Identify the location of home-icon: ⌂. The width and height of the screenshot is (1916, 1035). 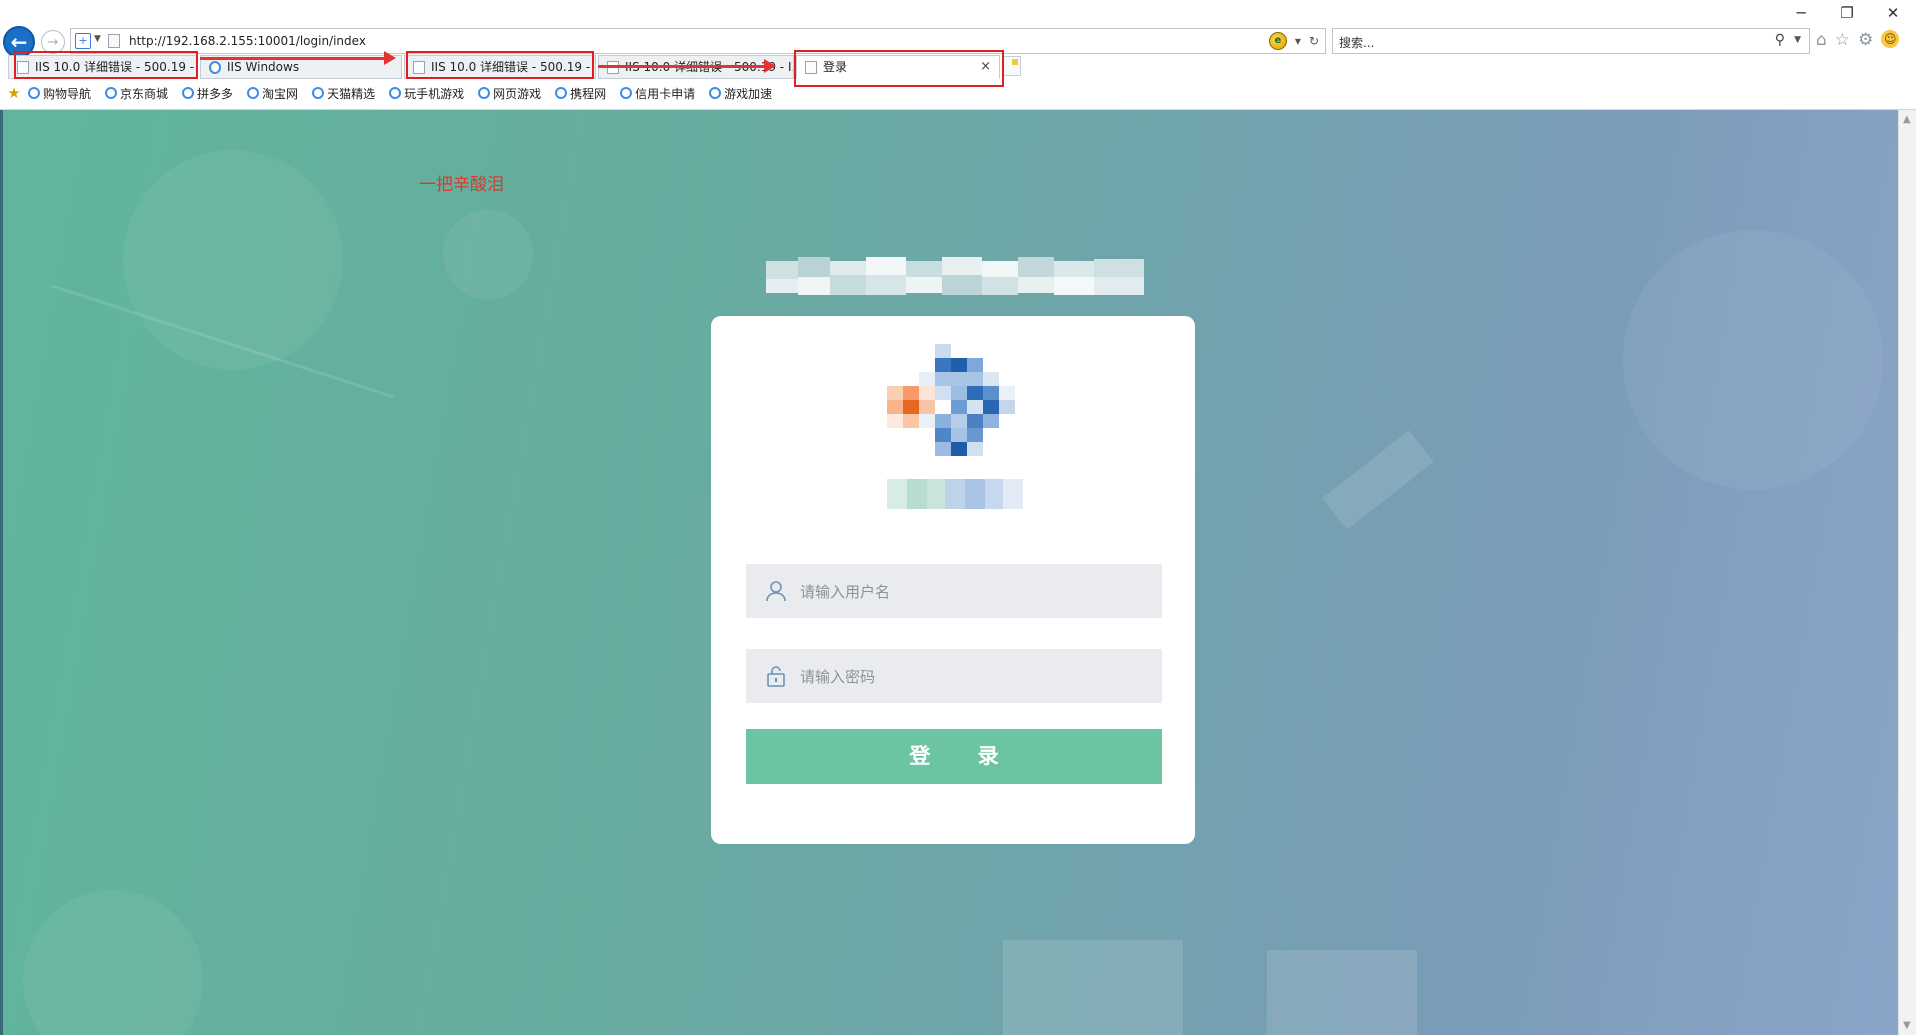
(1821, 40).